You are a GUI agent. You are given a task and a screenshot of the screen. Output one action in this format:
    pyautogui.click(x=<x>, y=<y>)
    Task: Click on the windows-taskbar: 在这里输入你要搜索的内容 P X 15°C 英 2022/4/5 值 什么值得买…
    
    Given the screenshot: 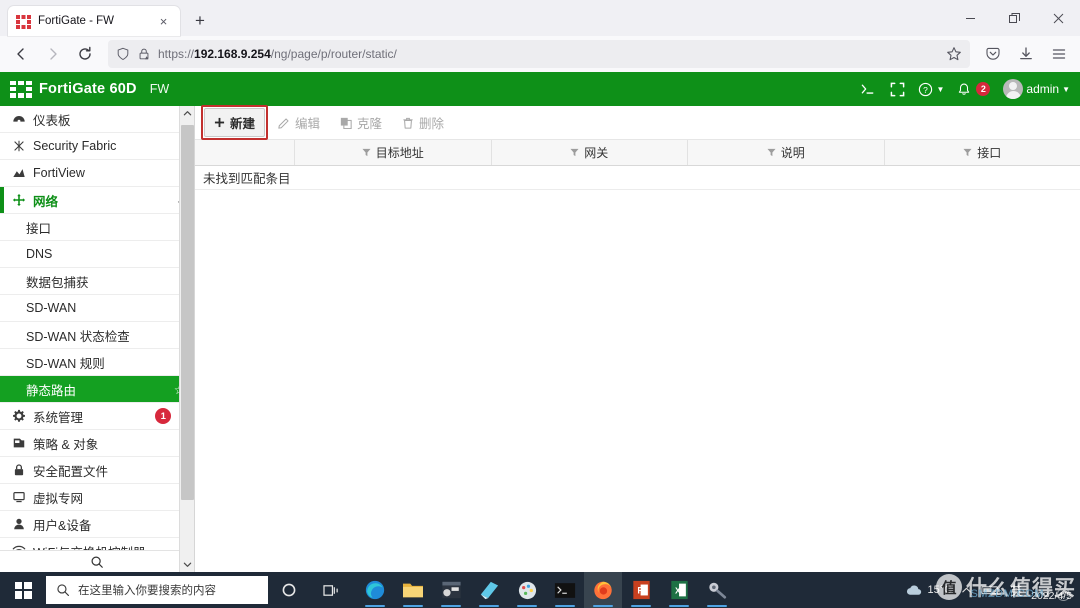 What is the action you would take?
    pyautogui.click(x=540, y=590)
    